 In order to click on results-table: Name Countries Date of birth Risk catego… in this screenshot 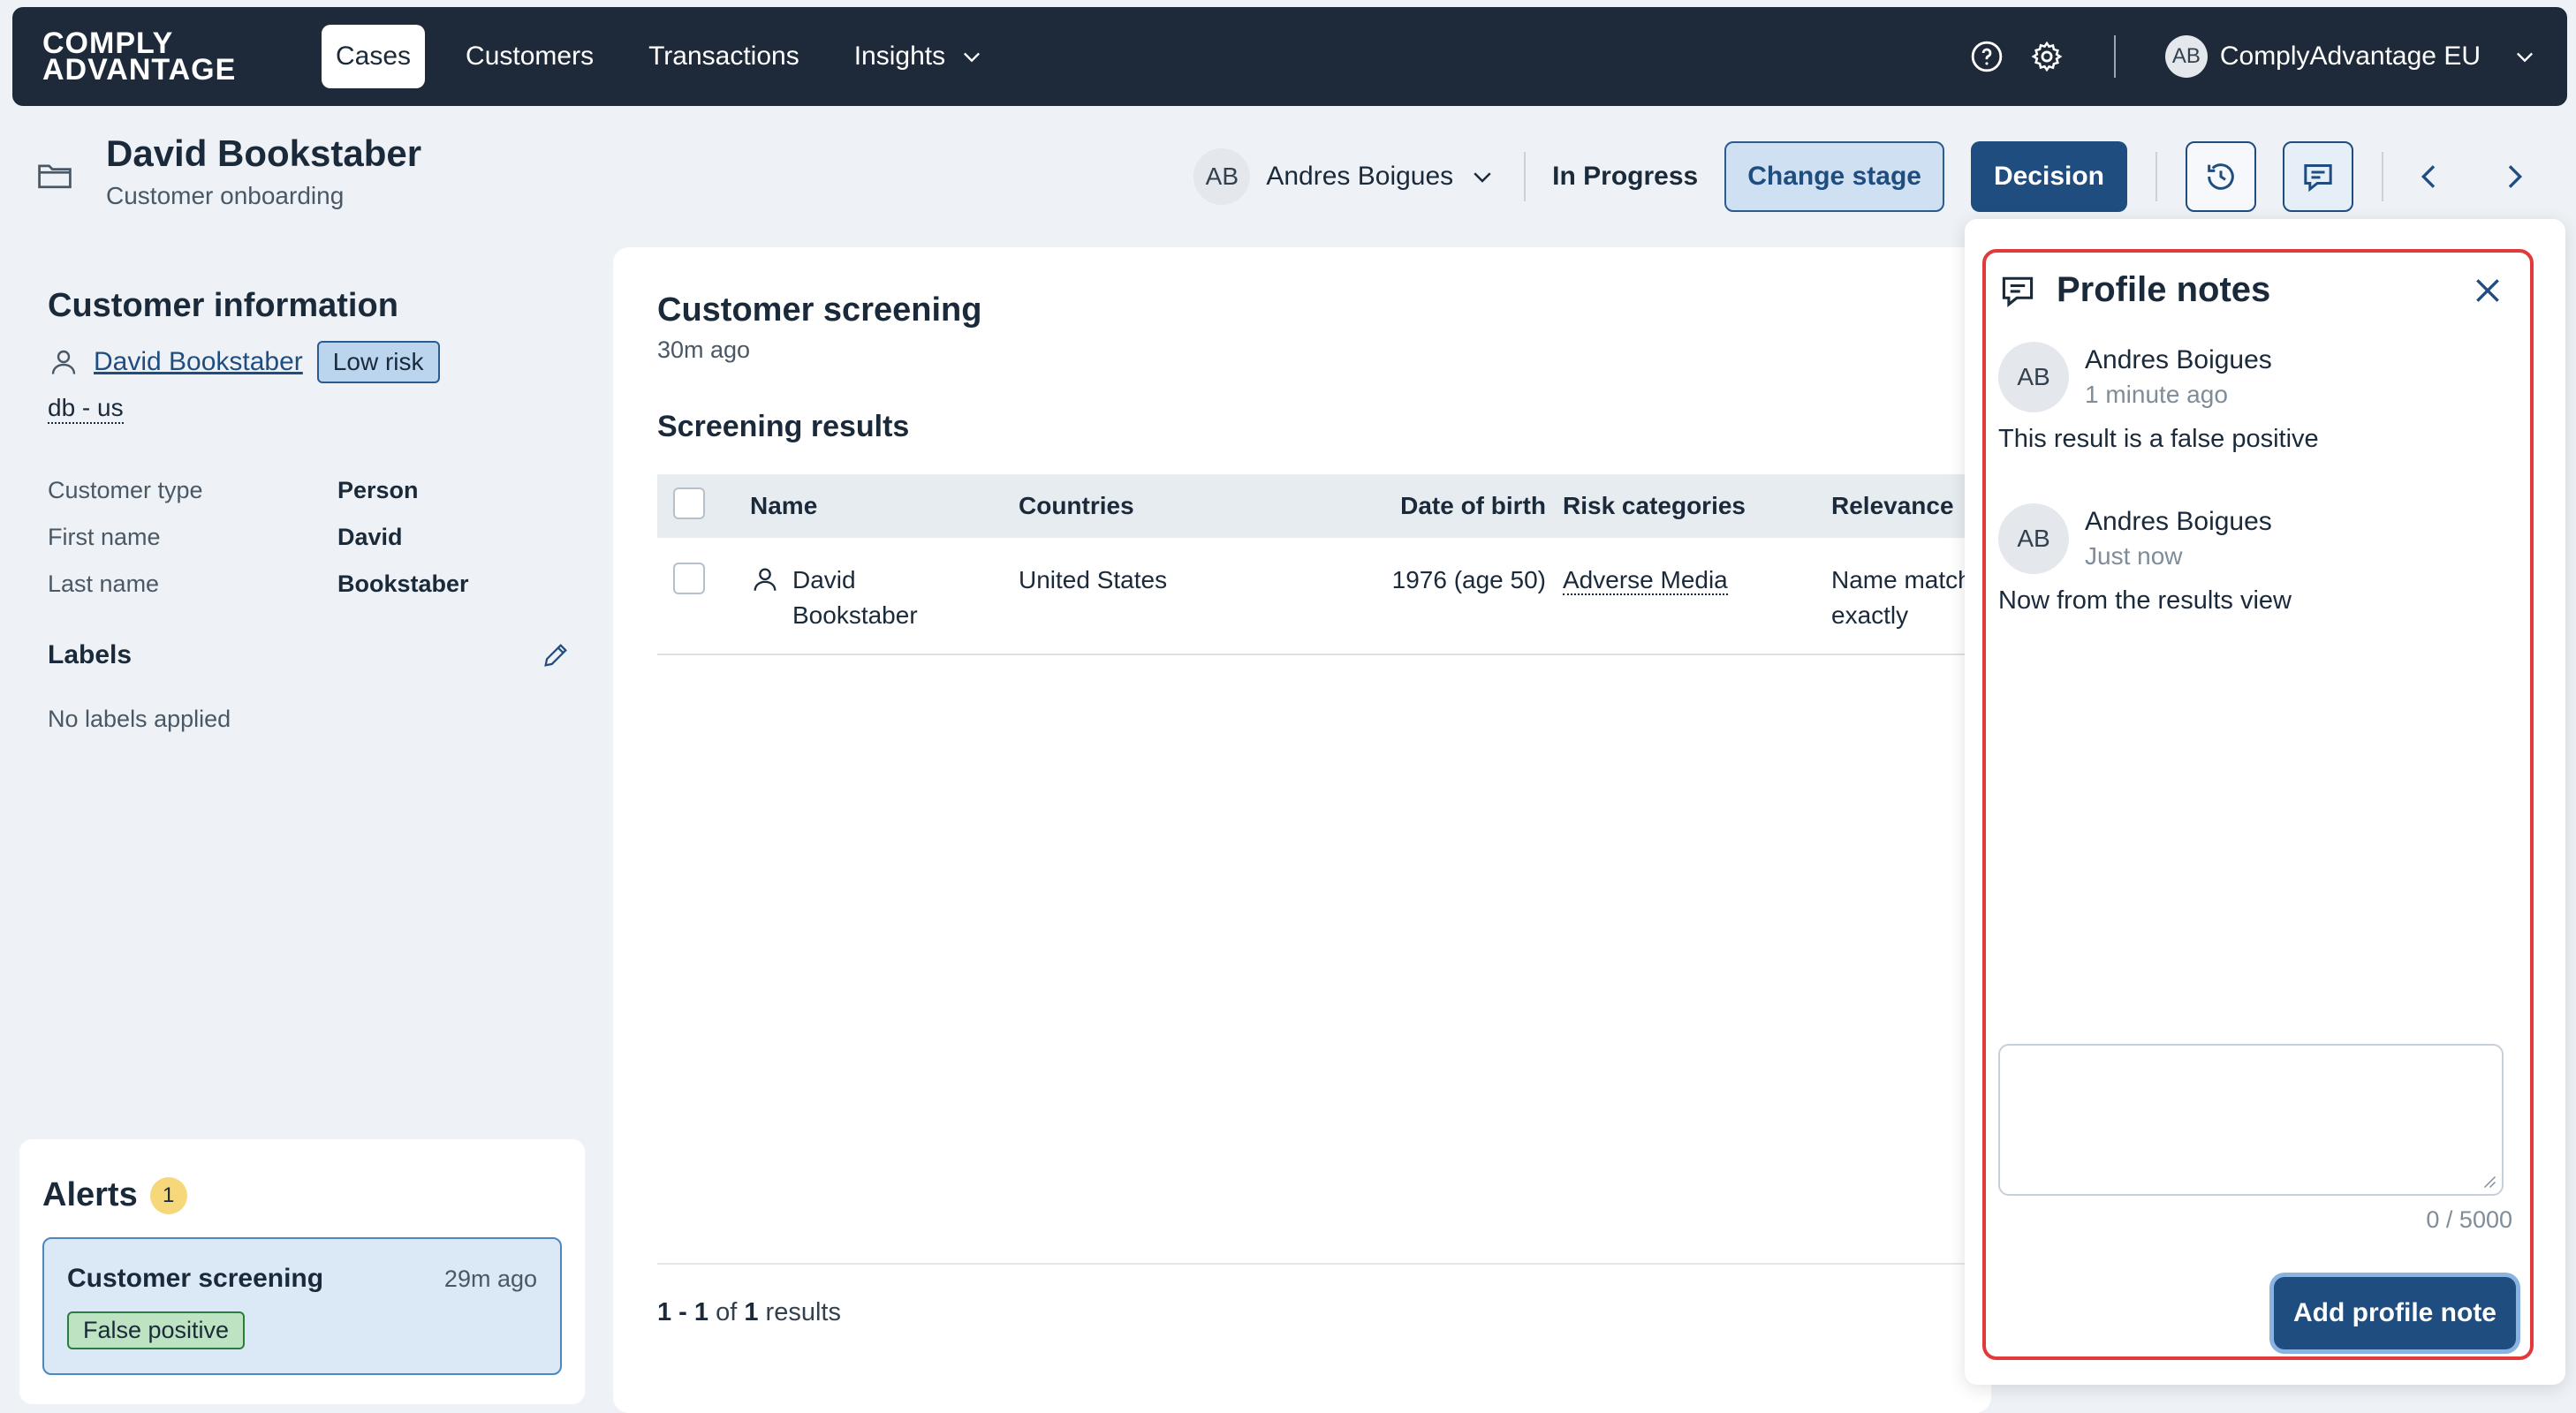, I will do `click(1329, 564)`.